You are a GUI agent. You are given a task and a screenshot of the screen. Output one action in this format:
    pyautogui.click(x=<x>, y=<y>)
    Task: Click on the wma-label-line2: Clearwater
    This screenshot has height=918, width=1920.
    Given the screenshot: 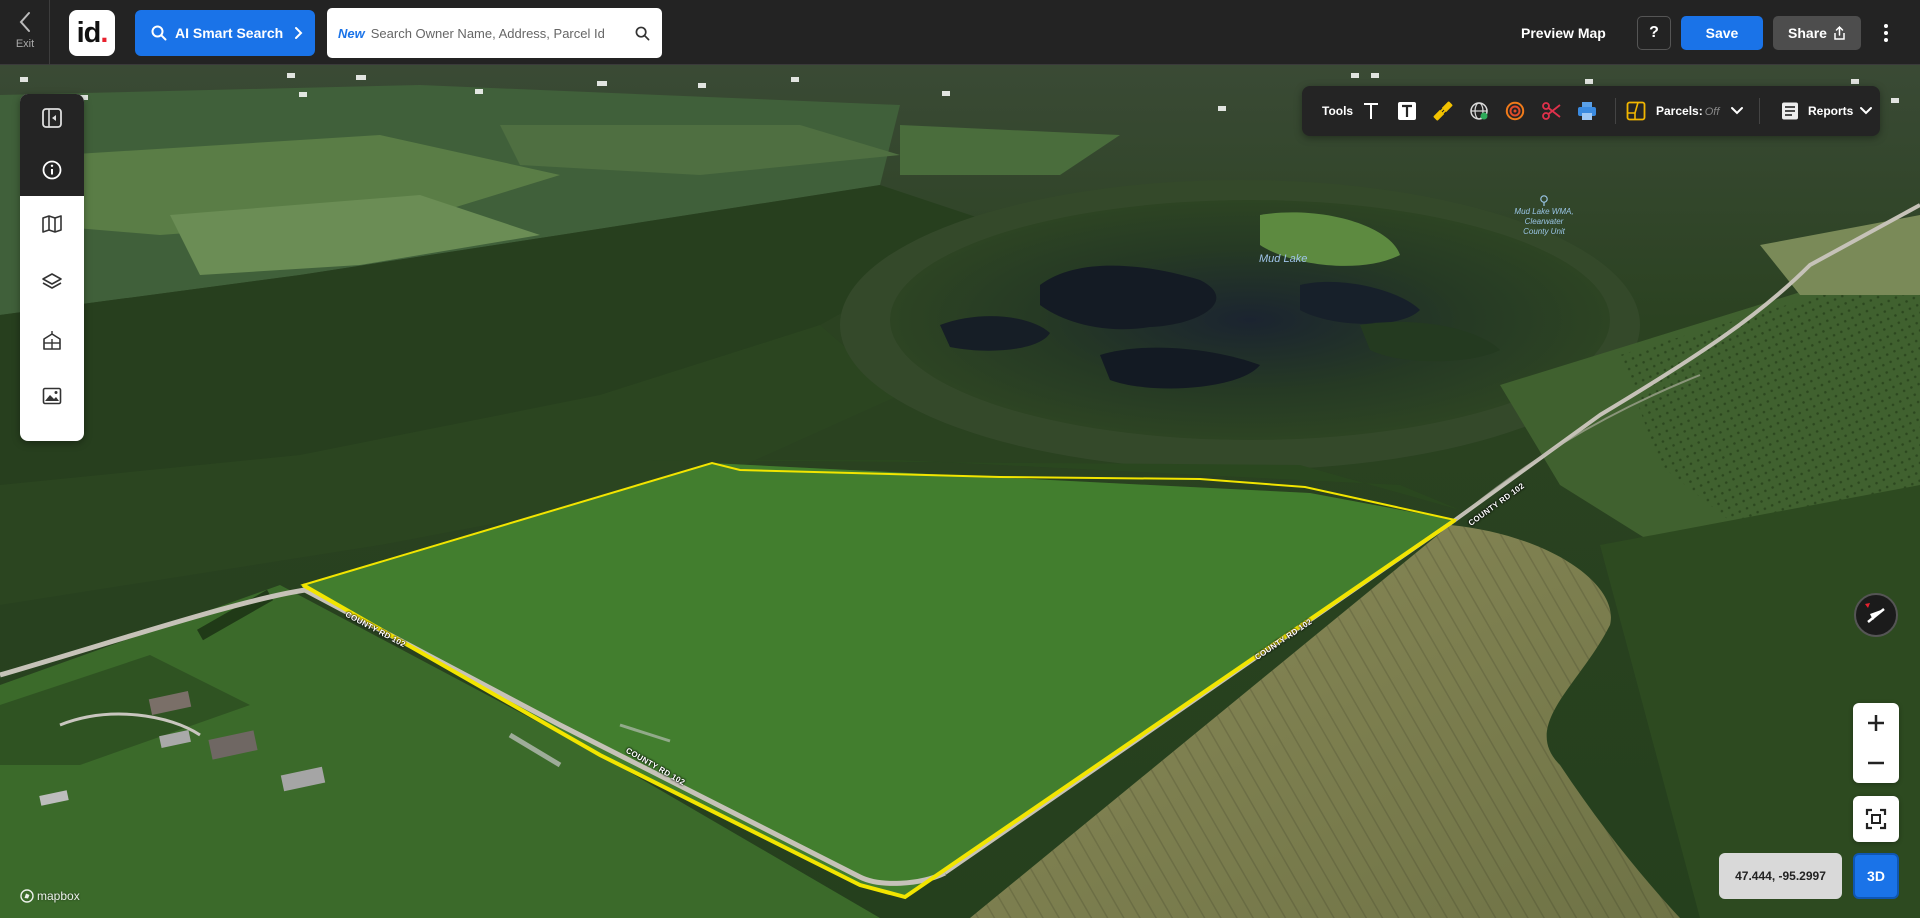 What is the action you would take?
    pyautogui.click(x=1544, y=221)
    